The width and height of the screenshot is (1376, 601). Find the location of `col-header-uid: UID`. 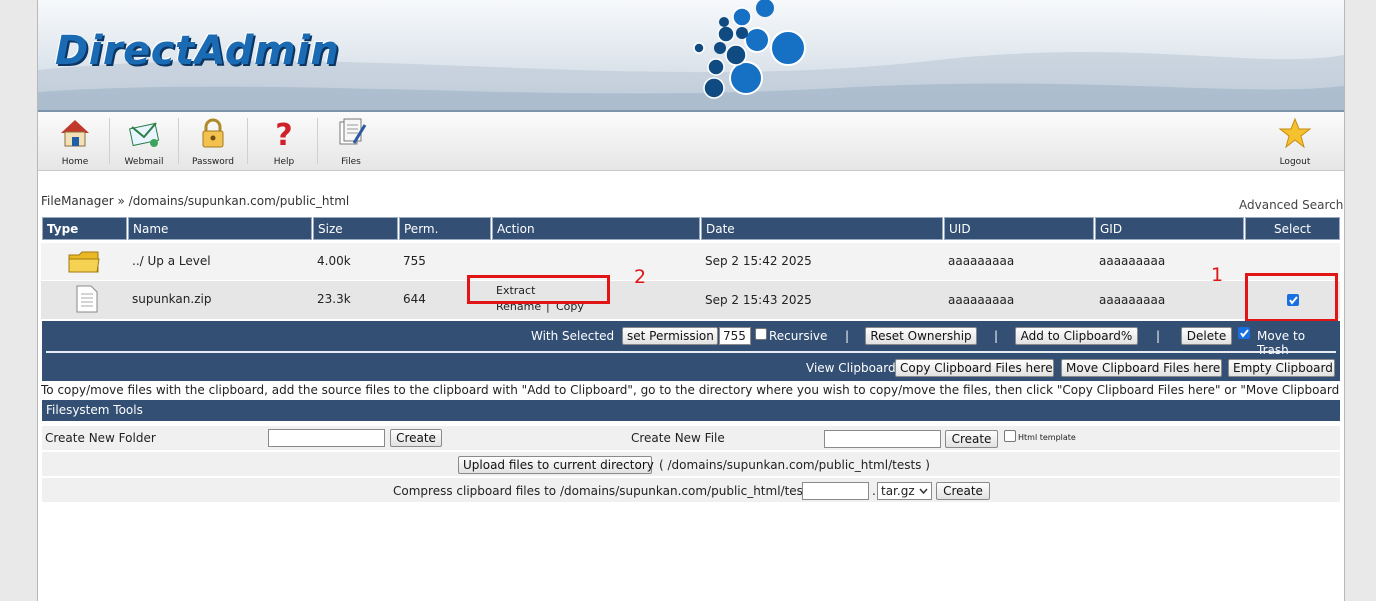

col-header-uid: UID is located at coordinates (1019, 228).